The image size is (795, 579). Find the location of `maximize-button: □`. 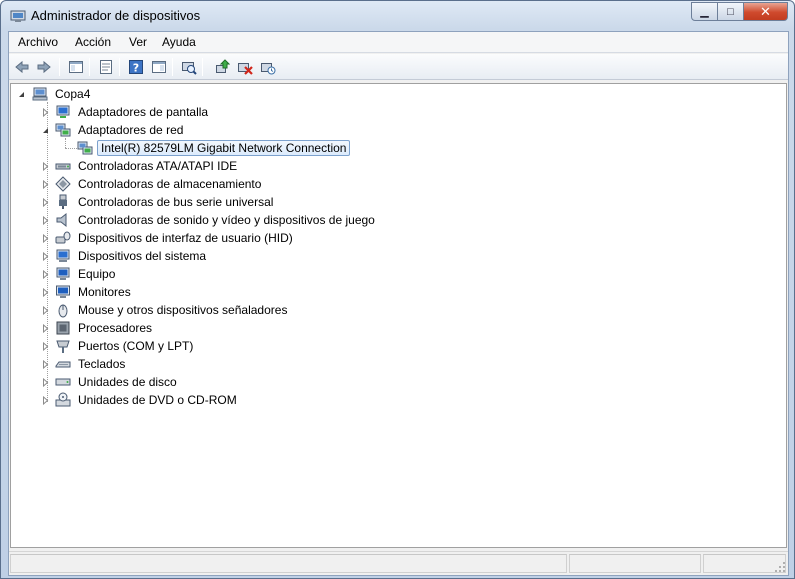

maximize-button: □ is located at coordinates (731, 11).